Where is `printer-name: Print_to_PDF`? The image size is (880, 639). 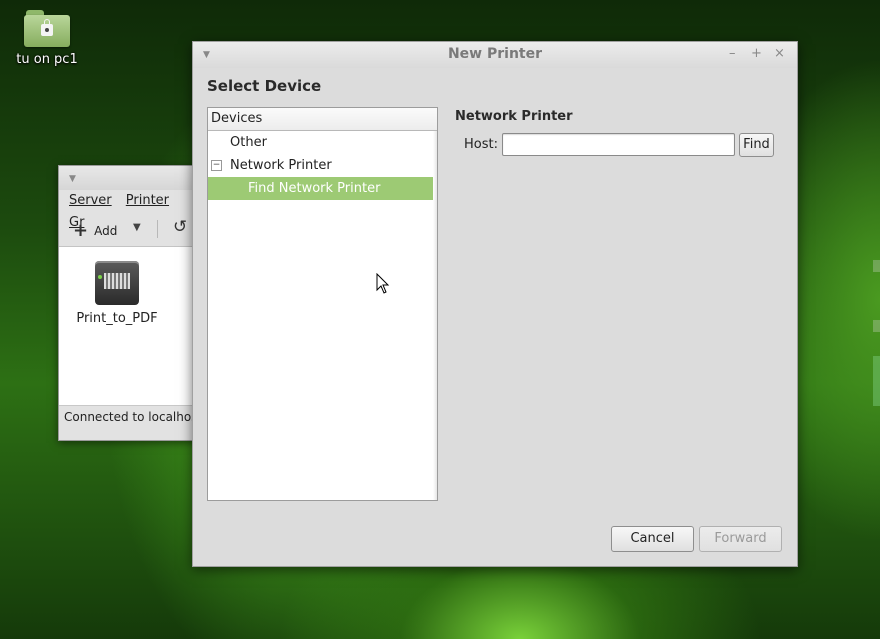
printer-name: Print_to_PDF is located at coordinates (117, 318).